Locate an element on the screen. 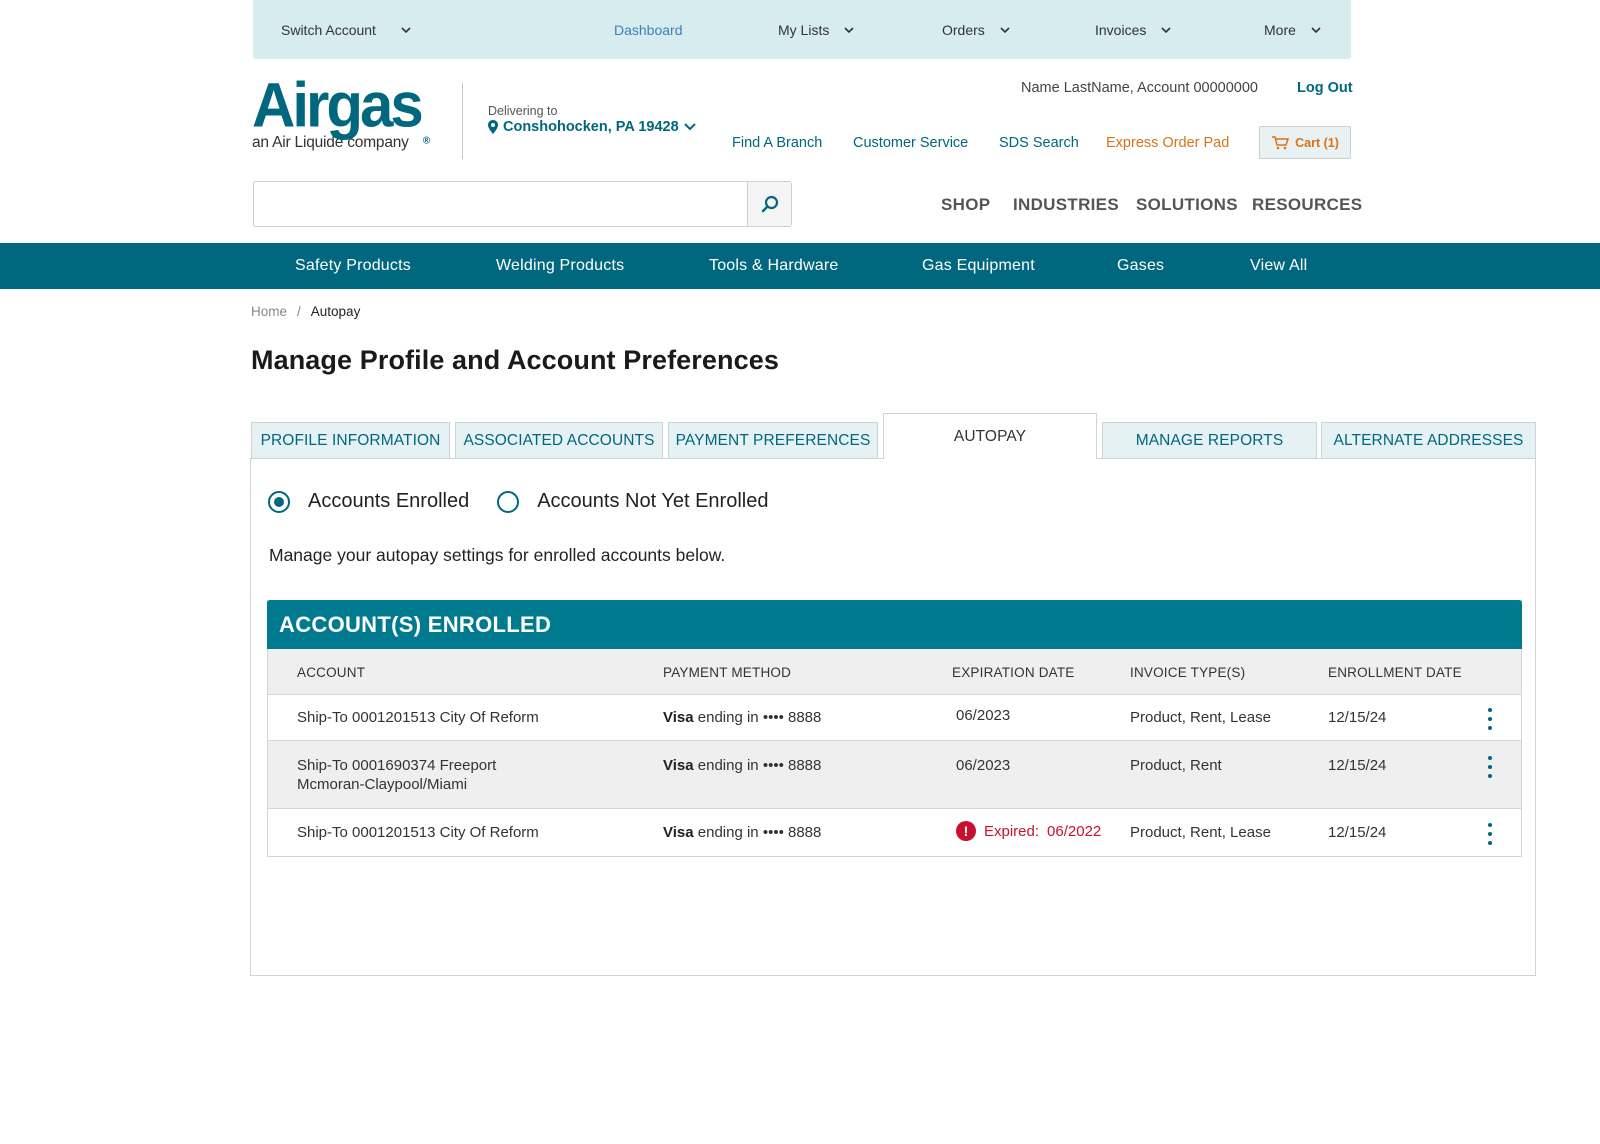 Image resolution: width=1600 pixels, height=1144 pixels. my-lists-dropdown: My Lists is located at coordinates (816, 29).